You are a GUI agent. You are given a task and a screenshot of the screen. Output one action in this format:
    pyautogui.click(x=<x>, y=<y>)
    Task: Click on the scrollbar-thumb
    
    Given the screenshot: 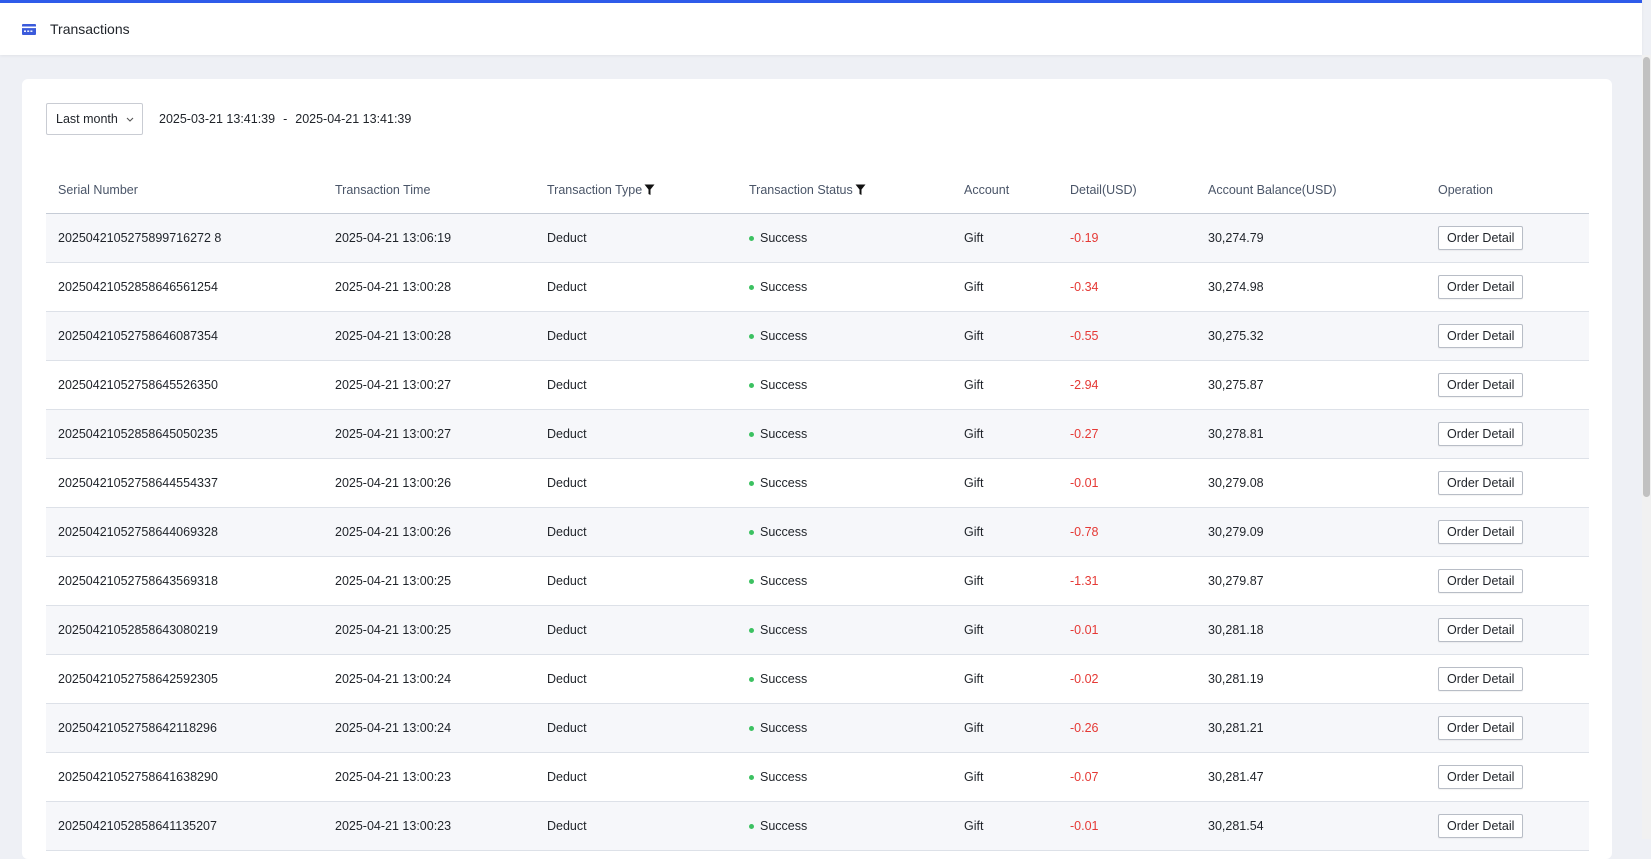 What is the action you would take?
    pyautogui.click(x=1646, y=277)
    